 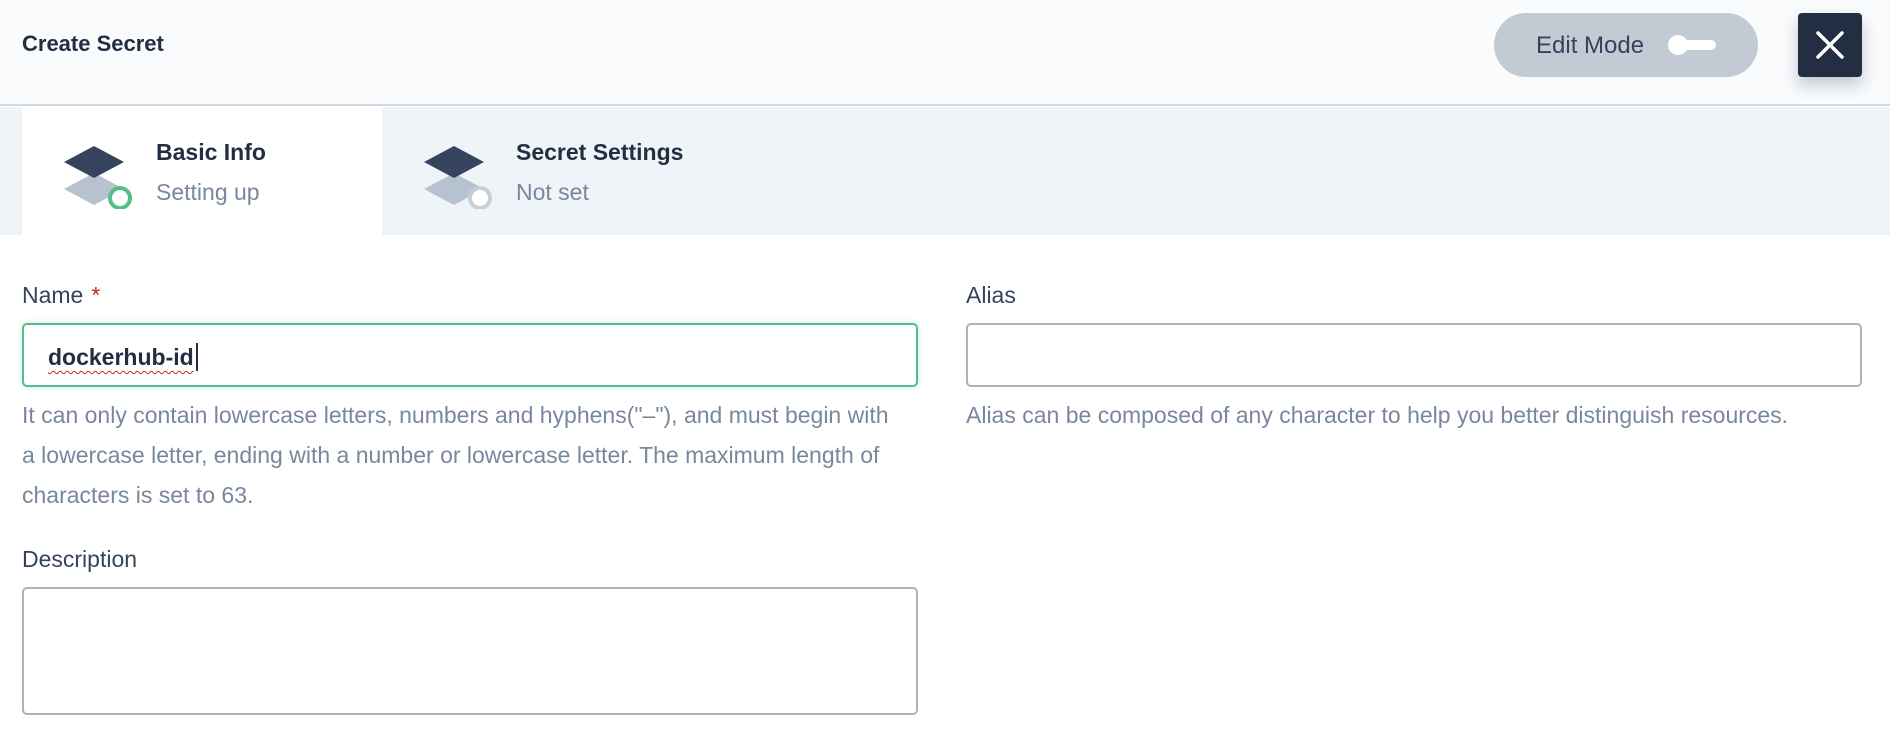 I want to click on name-label-text: Name, so click(x=53, y=295).